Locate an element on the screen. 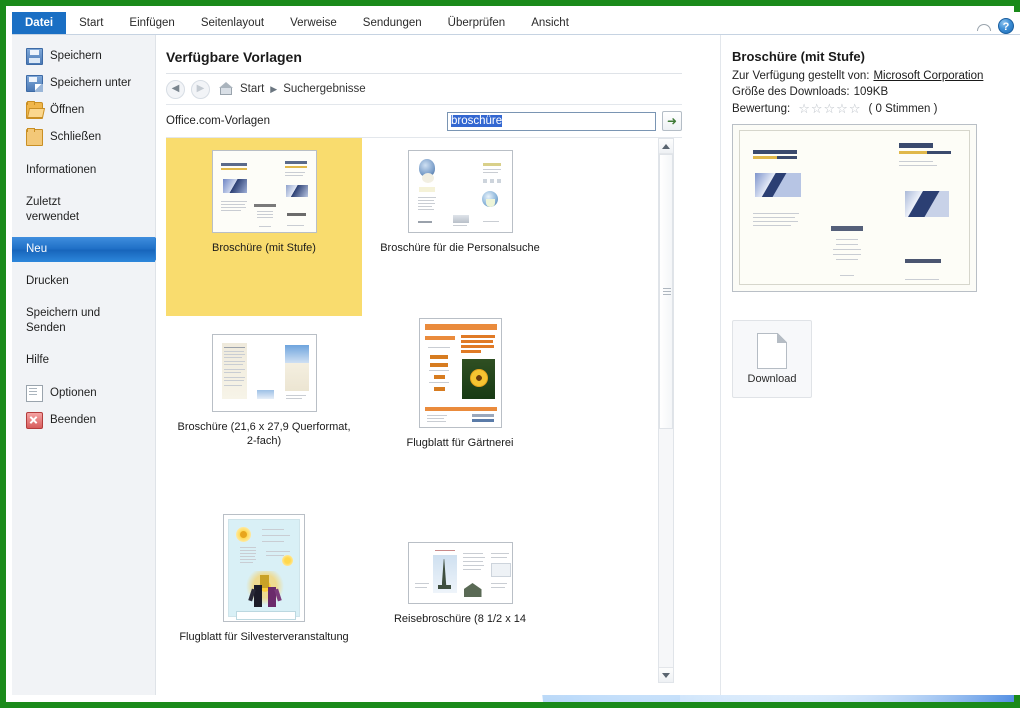  template-label: Broschüre (mit Stufe) is located at coordinates (264, 248).